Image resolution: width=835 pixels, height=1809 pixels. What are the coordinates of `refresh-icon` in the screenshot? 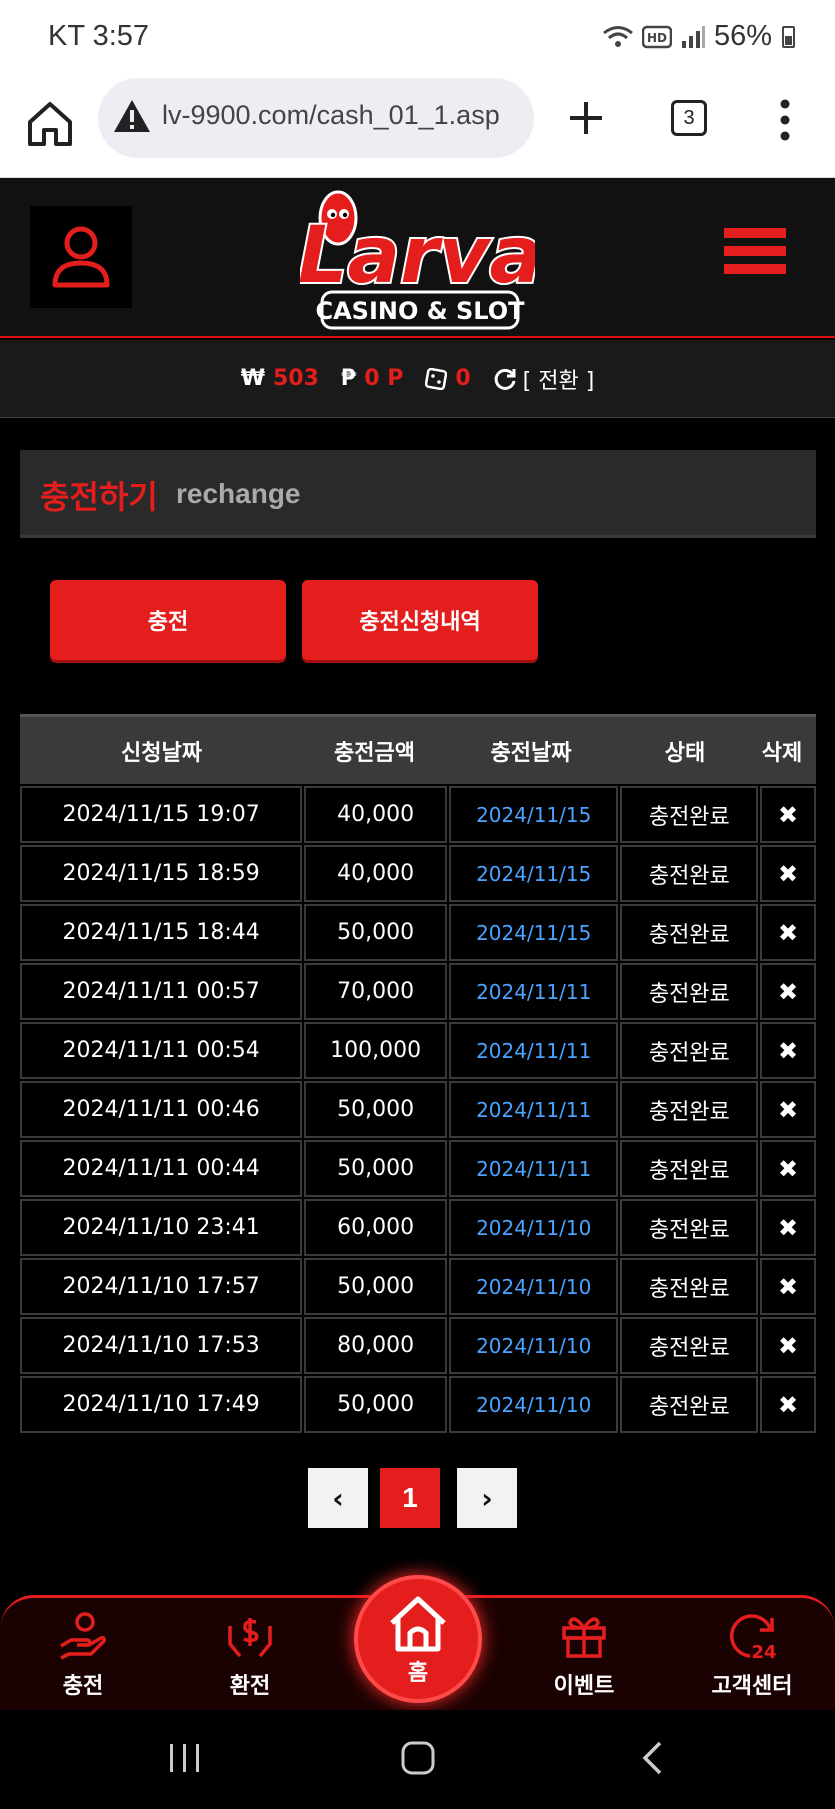 It's located at (505, 379).